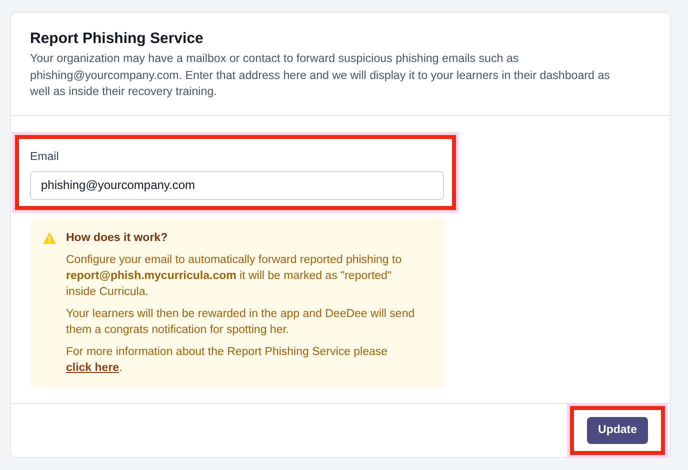 The height and width of the screenshot is (470, 688). What do you see at coordinates (117, 238) in the screenshot?
I see `notice-title: How does it work?` at bounding box center [117, 238].